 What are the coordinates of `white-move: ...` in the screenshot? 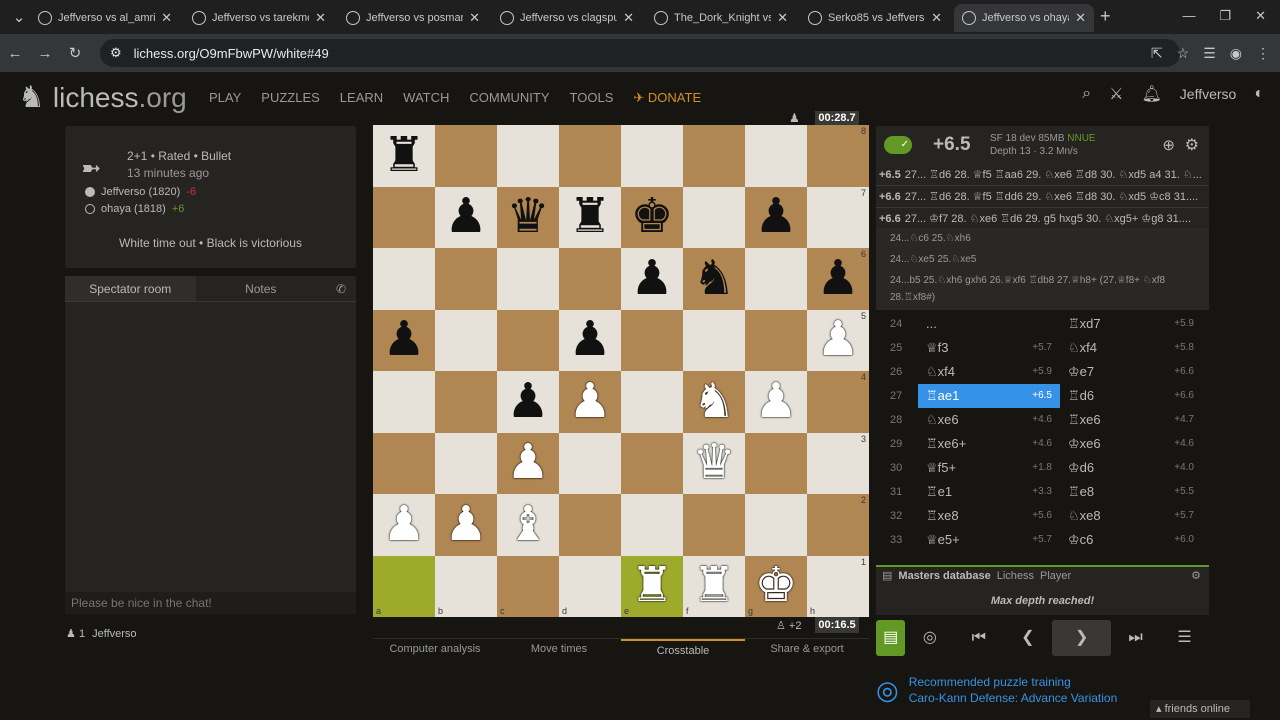 It's located at (989, 324).